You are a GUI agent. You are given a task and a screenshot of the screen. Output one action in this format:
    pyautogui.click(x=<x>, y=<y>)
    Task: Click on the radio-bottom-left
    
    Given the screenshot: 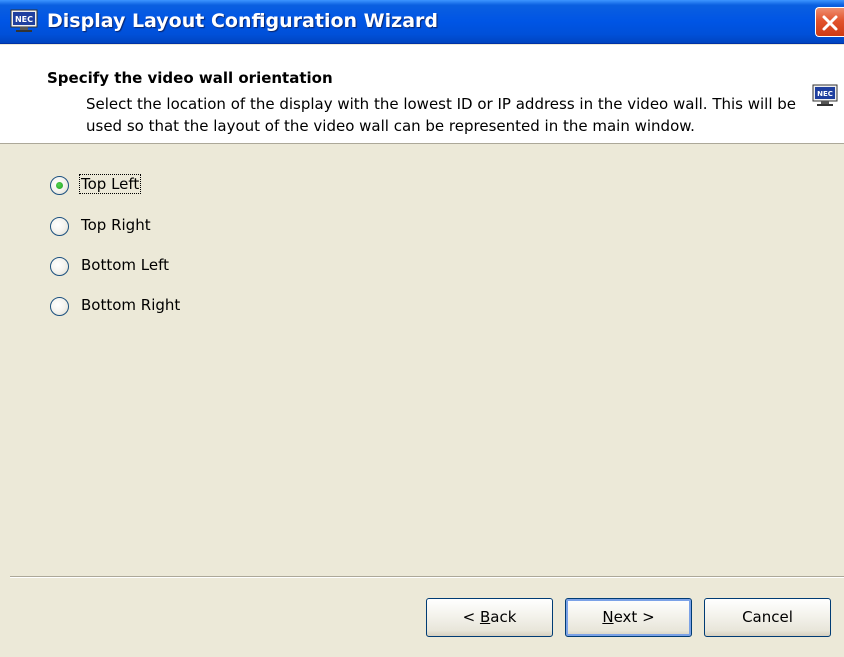 What is the action you would take?
    pyautogui.click(x=59, y=266)
    